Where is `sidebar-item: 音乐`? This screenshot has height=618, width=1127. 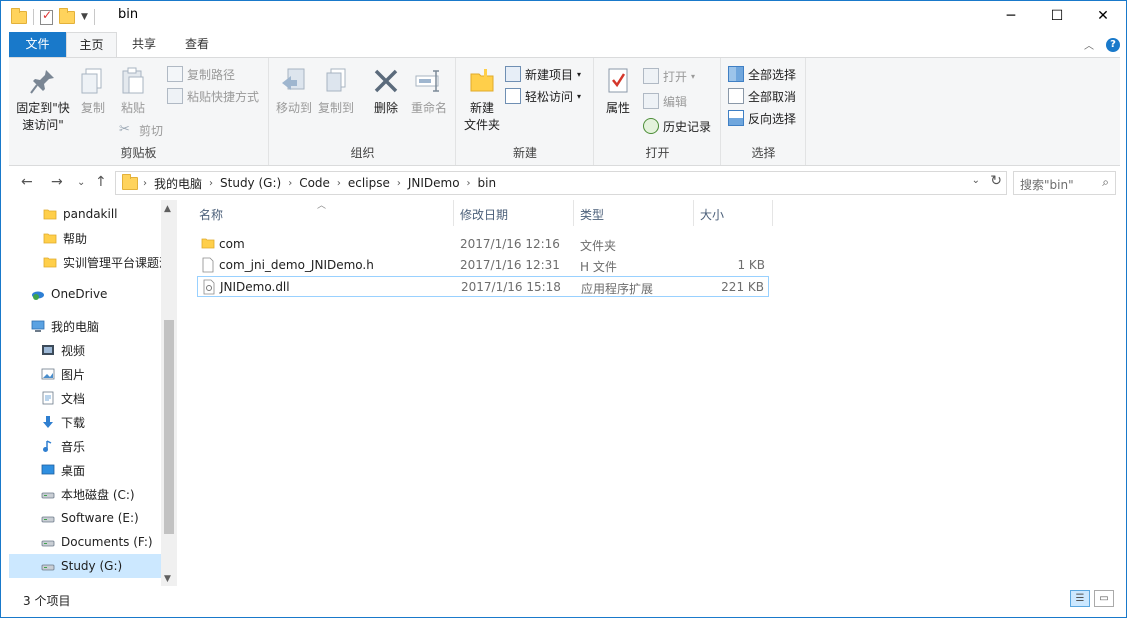 sidebar-item: 音乐 is located at coordinates (85, 446).